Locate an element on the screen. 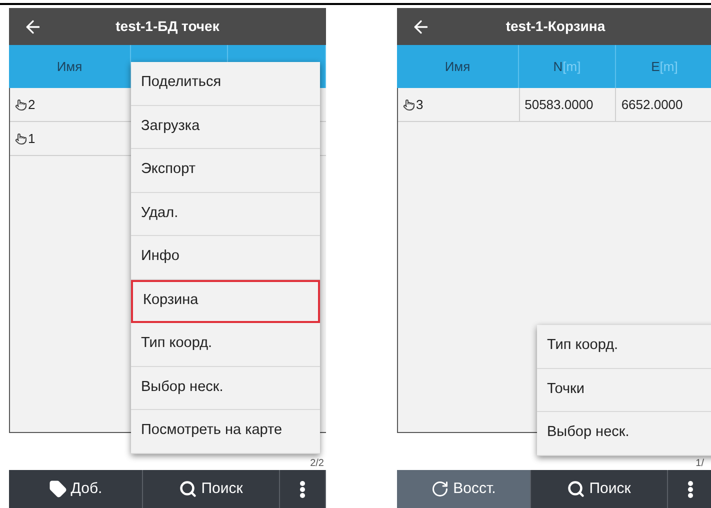 The width and height of the screenshot is (711, 508). screen-title: test-1-БД точек is located at coordinates (167, 26).